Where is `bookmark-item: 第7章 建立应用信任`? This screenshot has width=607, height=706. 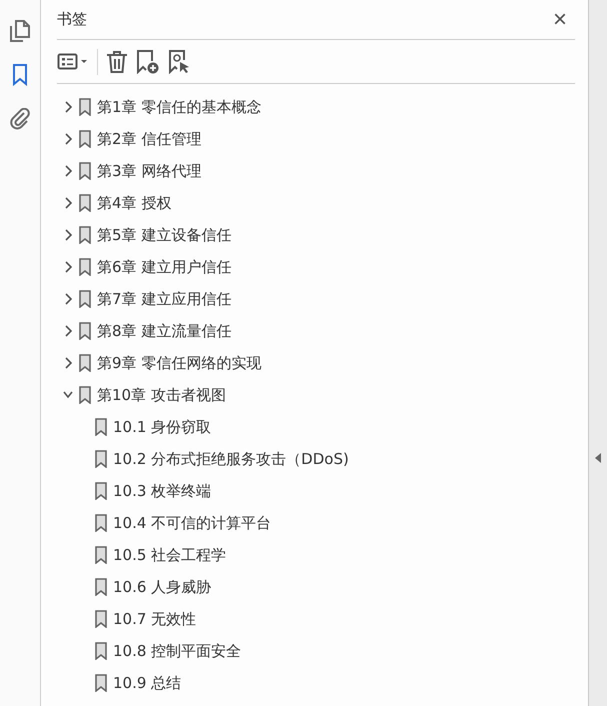 bookmark-item: 第7章 建立应用信任 is located at coordinates (164, 299).